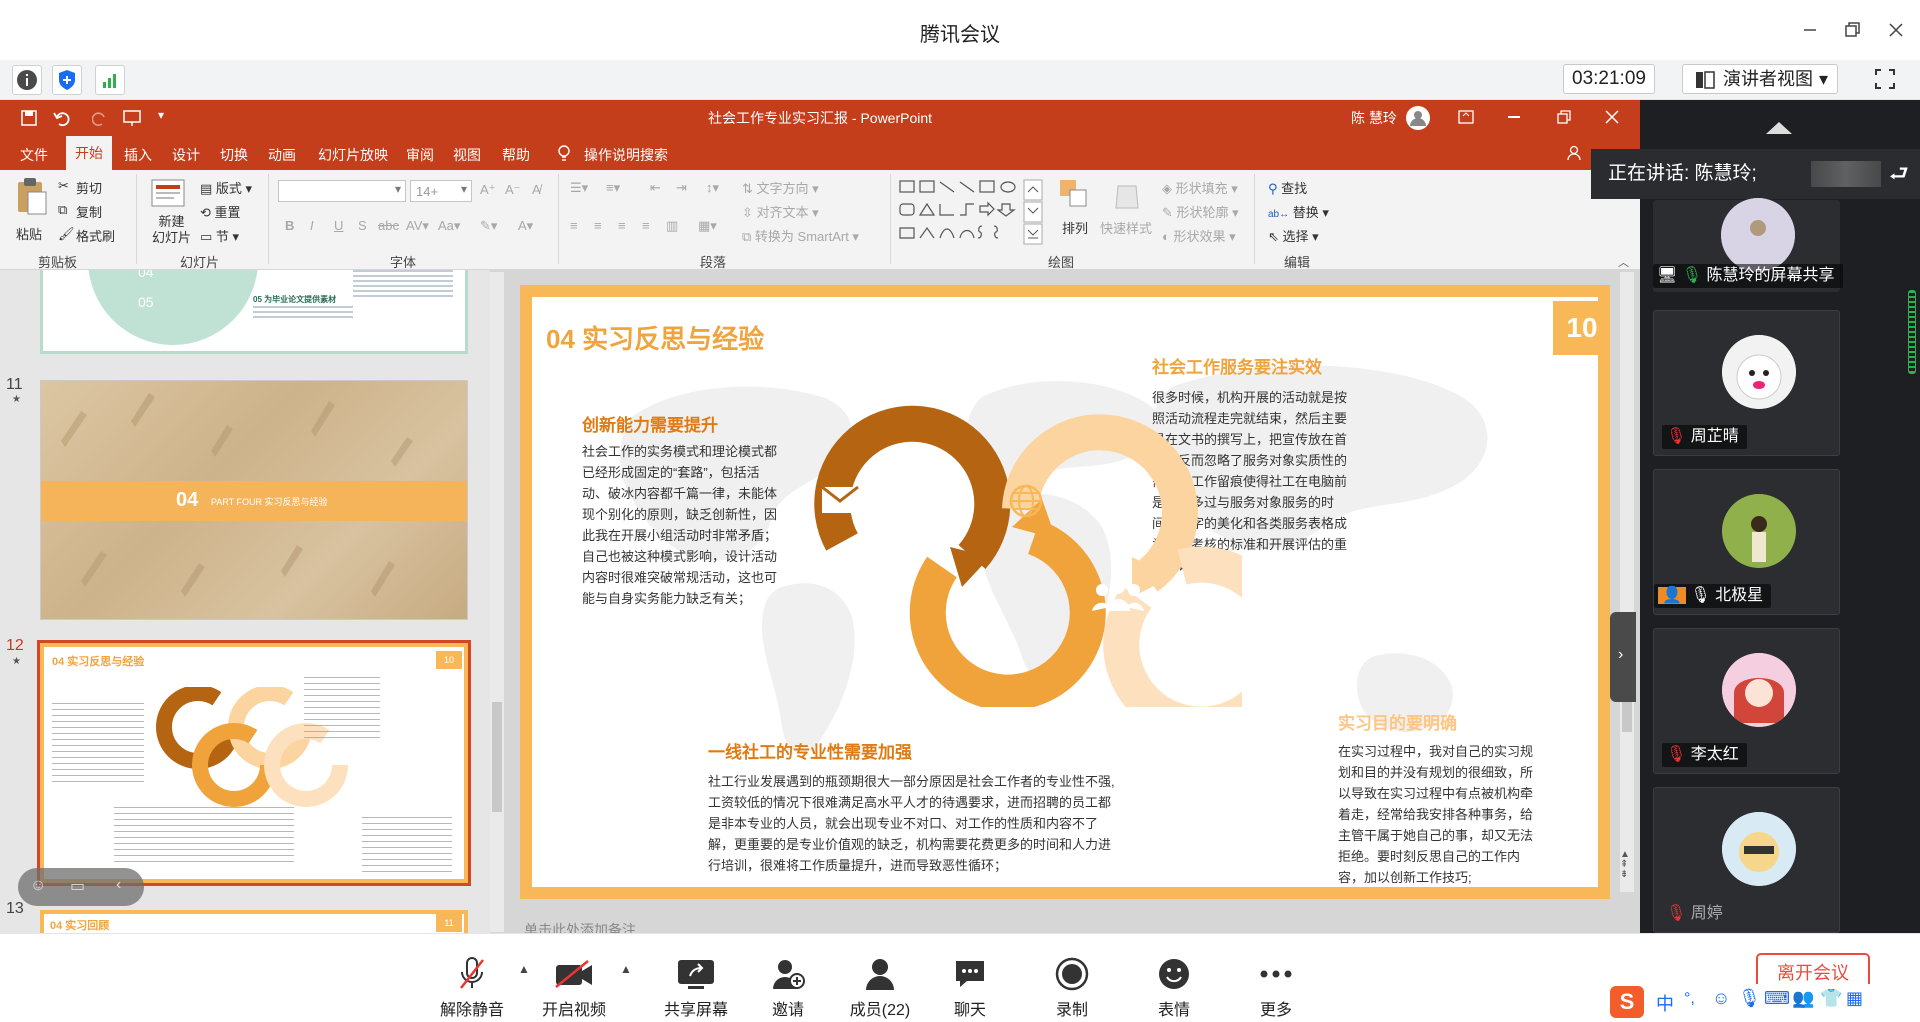 Image resolution: width=1920 pixels, height=1022 pixels. Describe the element at coordinates (1199, 235) in the screenshot. I see `shape-effects-button: ◐ 形状效果 ▾` at that location.